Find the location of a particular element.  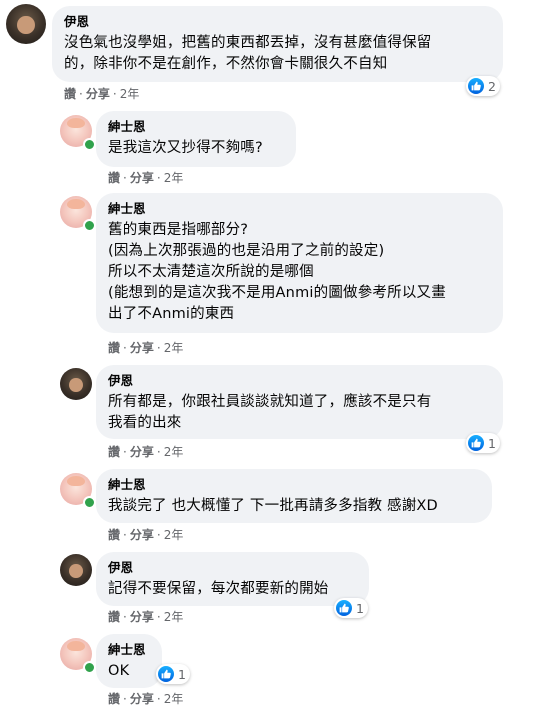

reaction-badge: 2 is located at coordinates (483, 86).